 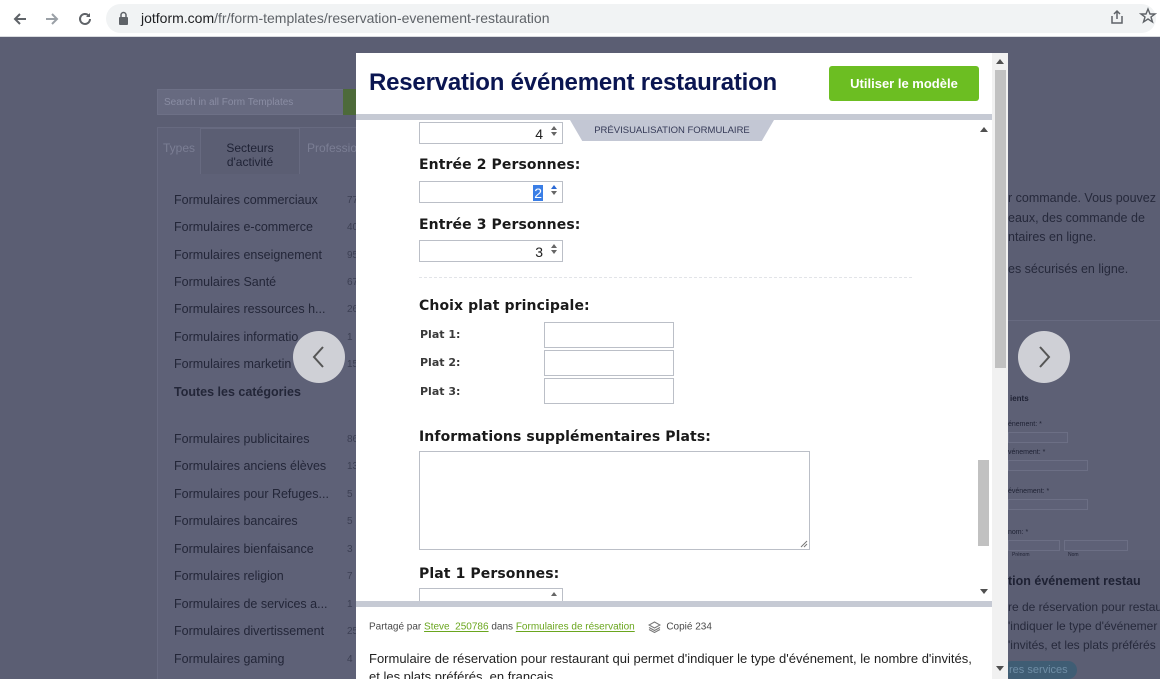 I want to click on next-template-button, so click(x=1044, y=357).